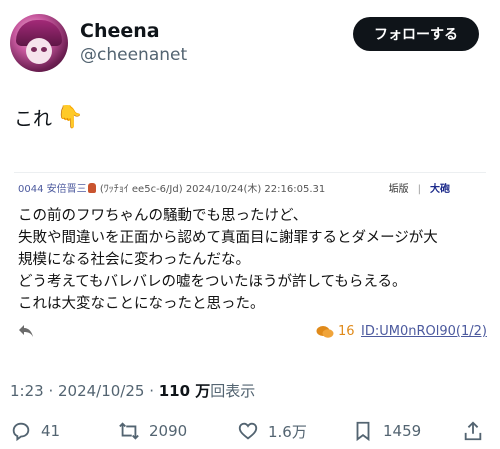 This screenshot has width=500, height=449. I want to click on share-icon, so click(473, 431).